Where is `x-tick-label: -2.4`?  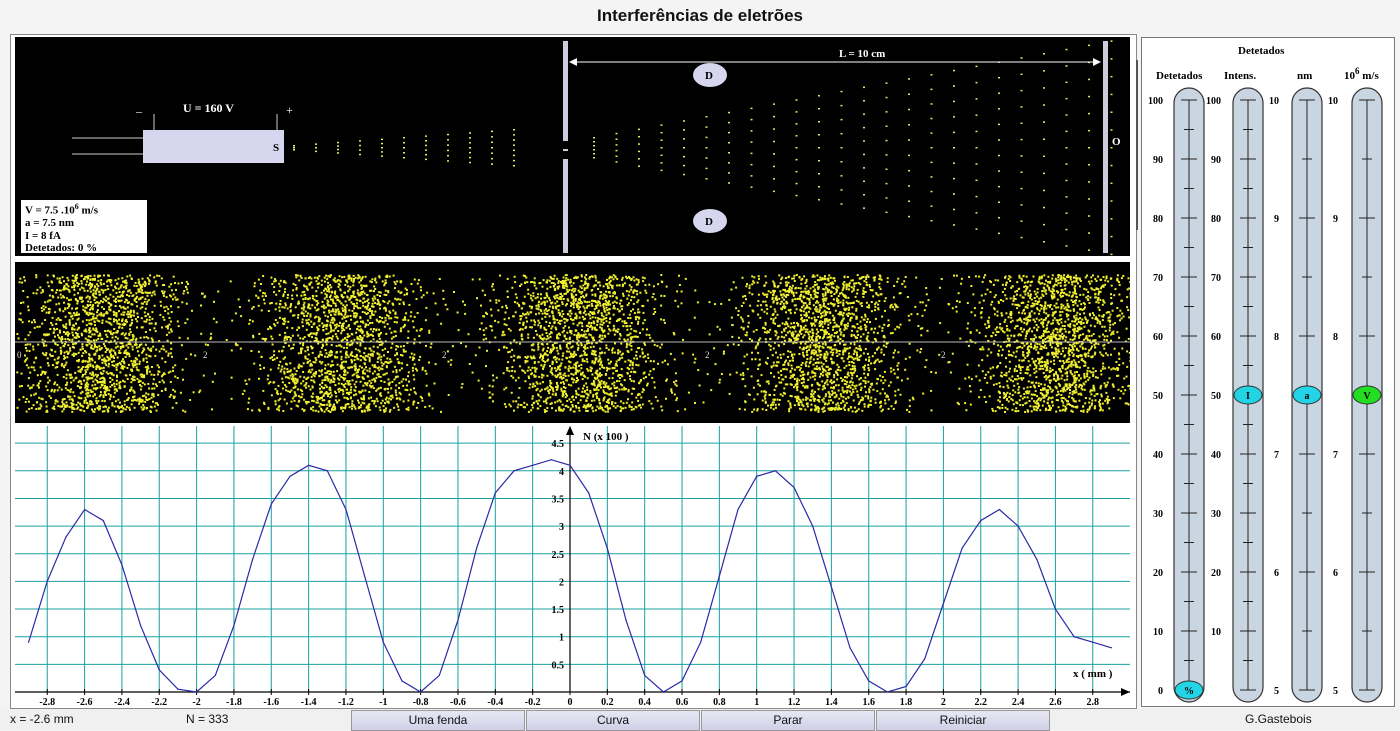
x-tick-label: -2.4 is located at coordinates (122, 702).